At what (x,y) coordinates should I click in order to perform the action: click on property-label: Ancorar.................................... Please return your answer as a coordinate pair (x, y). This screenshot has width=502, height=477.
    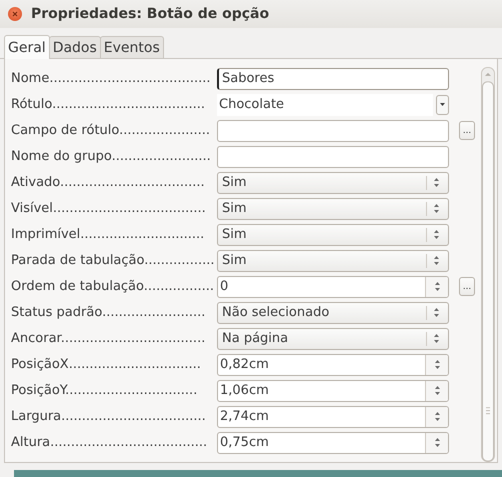
    Looking at the image, I should click on (108, 338).